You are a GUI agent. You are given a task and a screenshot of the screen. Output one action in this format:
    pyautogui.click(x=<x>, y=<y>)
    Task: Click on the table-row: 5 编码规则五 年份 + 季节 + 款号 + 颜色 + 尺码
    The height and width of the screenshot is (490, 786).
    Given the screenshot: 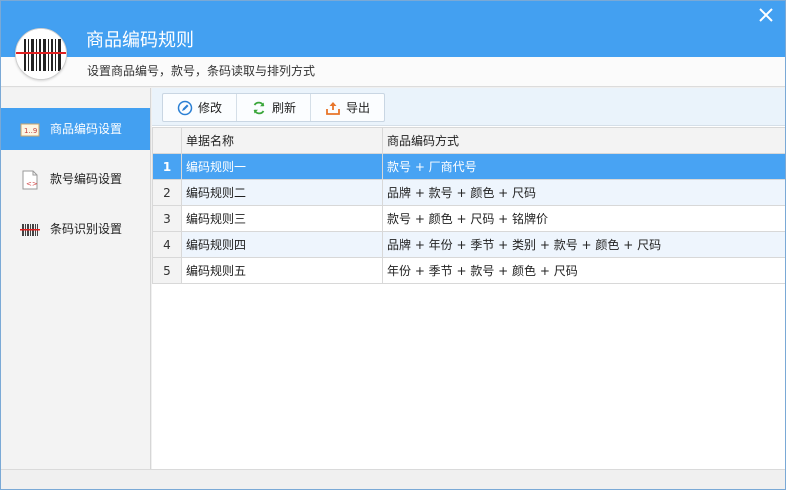 What is the action you would take?
    pyautogui.click(x=468, y=270)
    